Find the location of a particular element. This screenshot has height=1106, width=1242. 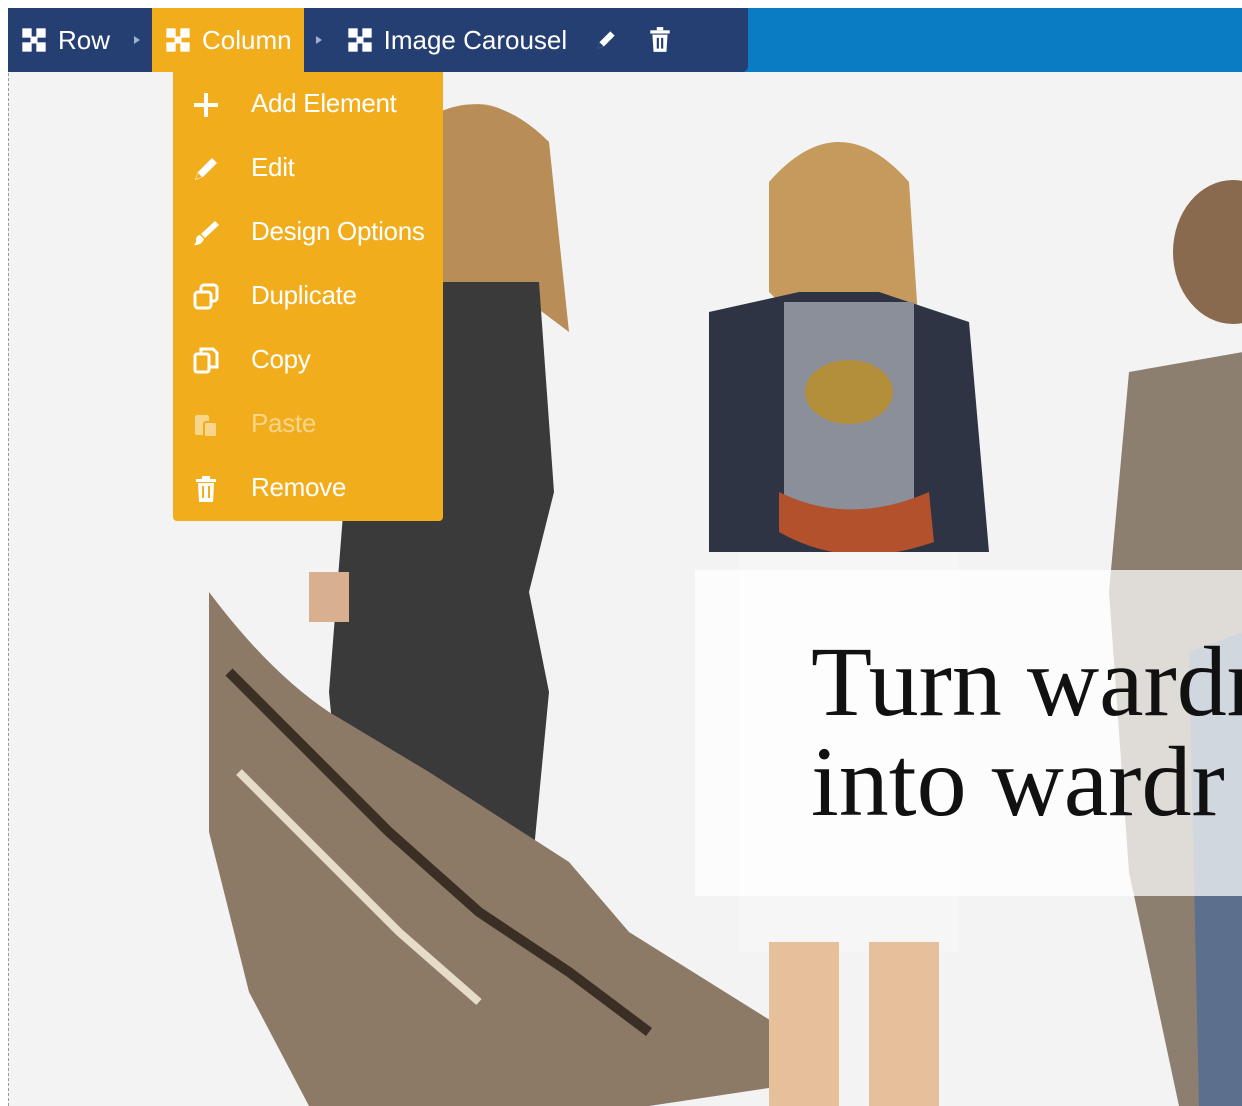

menu-item-label: Design Options is located at coordinates (338, 231).